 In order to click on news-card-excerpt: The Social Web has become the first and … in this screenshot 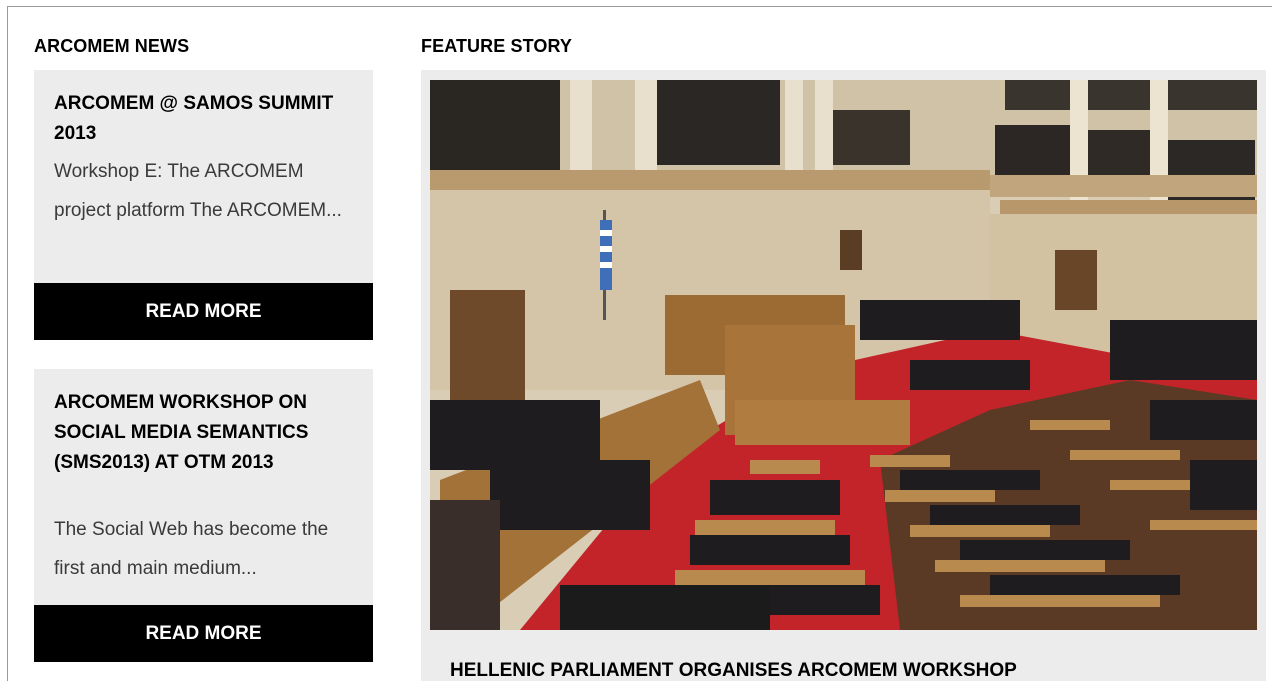, I will do `click(191, 549)`.